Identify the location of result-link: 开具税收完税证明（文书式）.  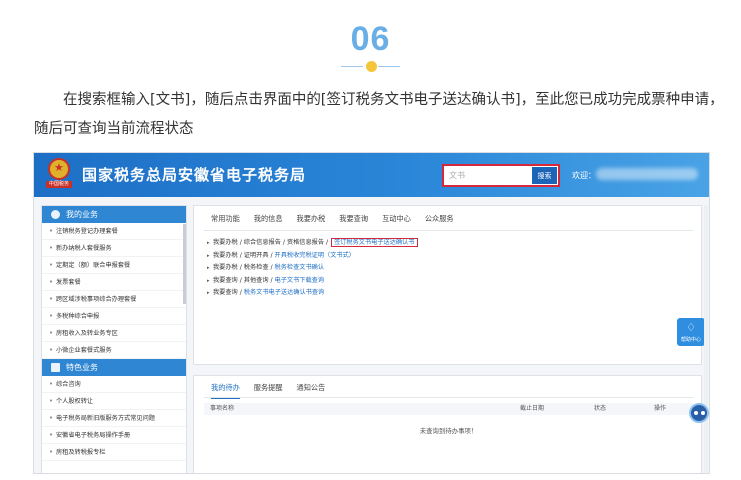
(315, 255).